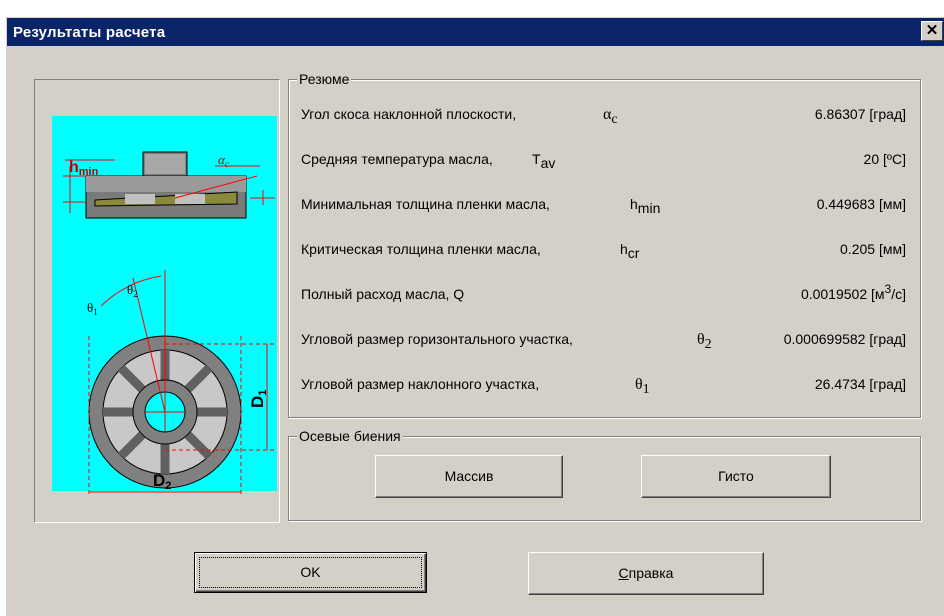  Describe the element at coordinates (860, 114) in the screenshot. I see `result-value: 6.86307 [град]` at that location.